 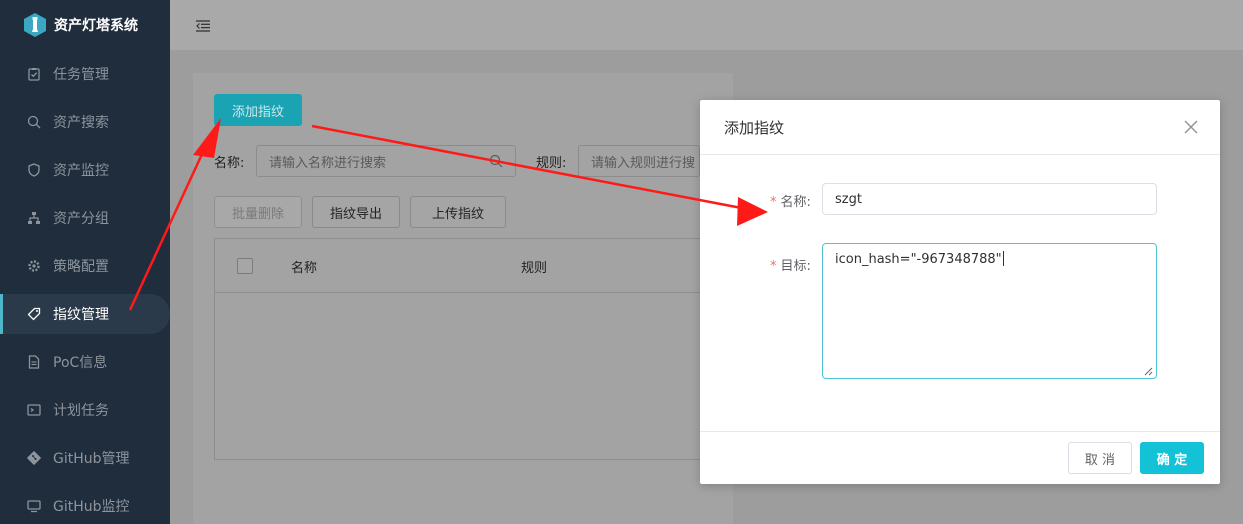 What do you see at coordinates (34, 218) in the screenshot?
I see `sitemap-icon` at bounding box center [34, 218].